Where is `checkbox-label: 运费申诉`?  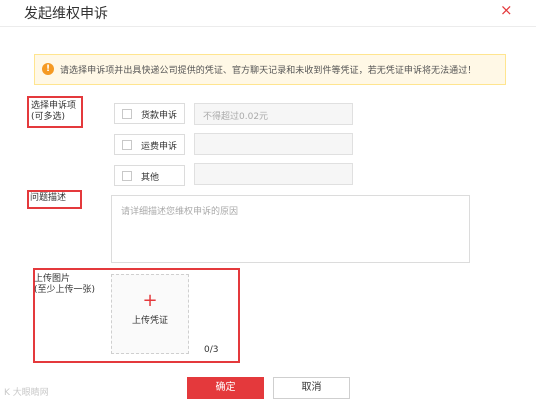 checkbox-label: 运费申诉 is located at coordinates (159, 147).